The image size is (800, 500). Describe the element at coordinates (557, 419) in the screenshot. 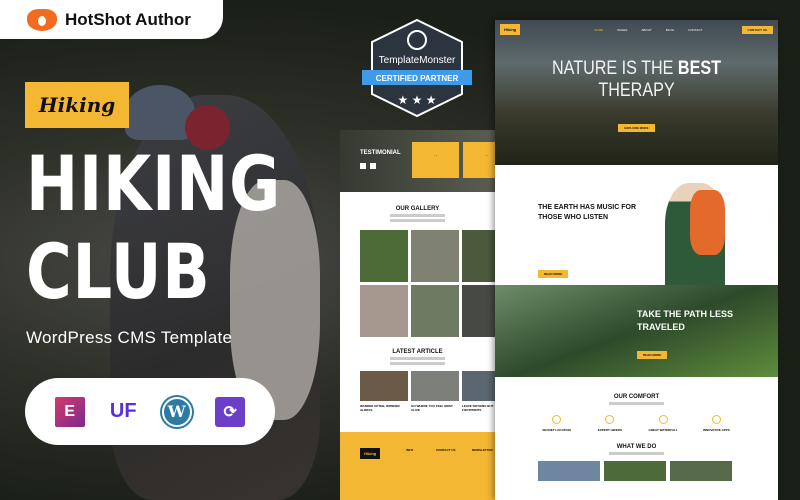

I see `location-icon` at that location.